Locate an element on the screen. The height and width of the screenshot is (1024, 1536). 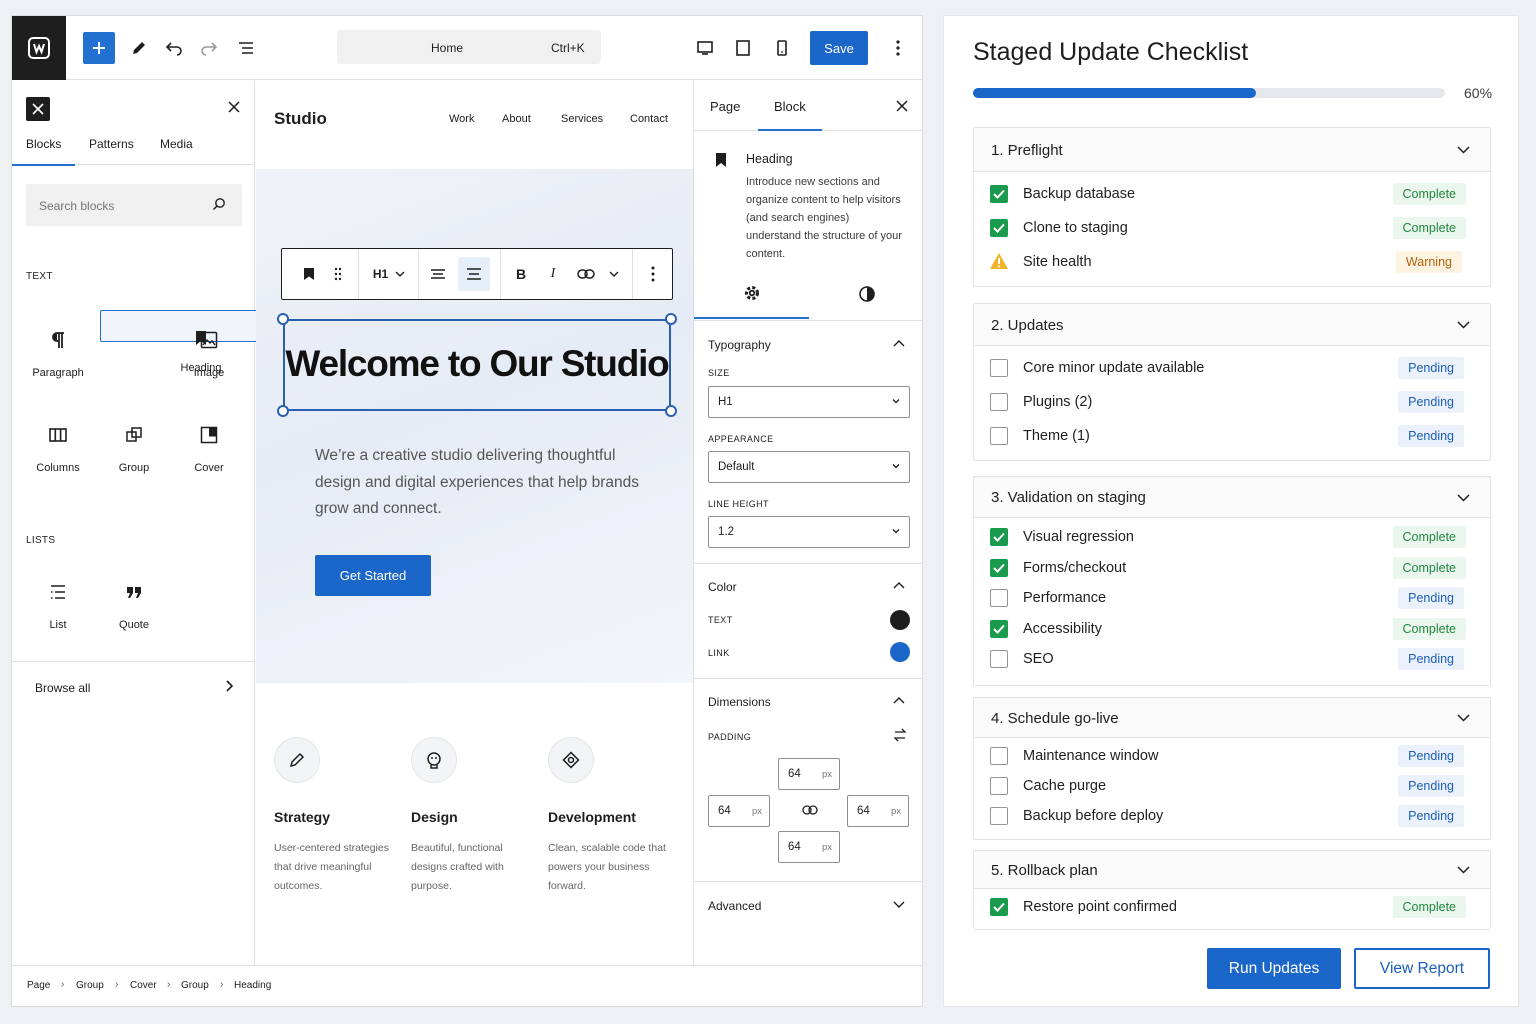
hero-cover-block is located at coordinates (474, 426).